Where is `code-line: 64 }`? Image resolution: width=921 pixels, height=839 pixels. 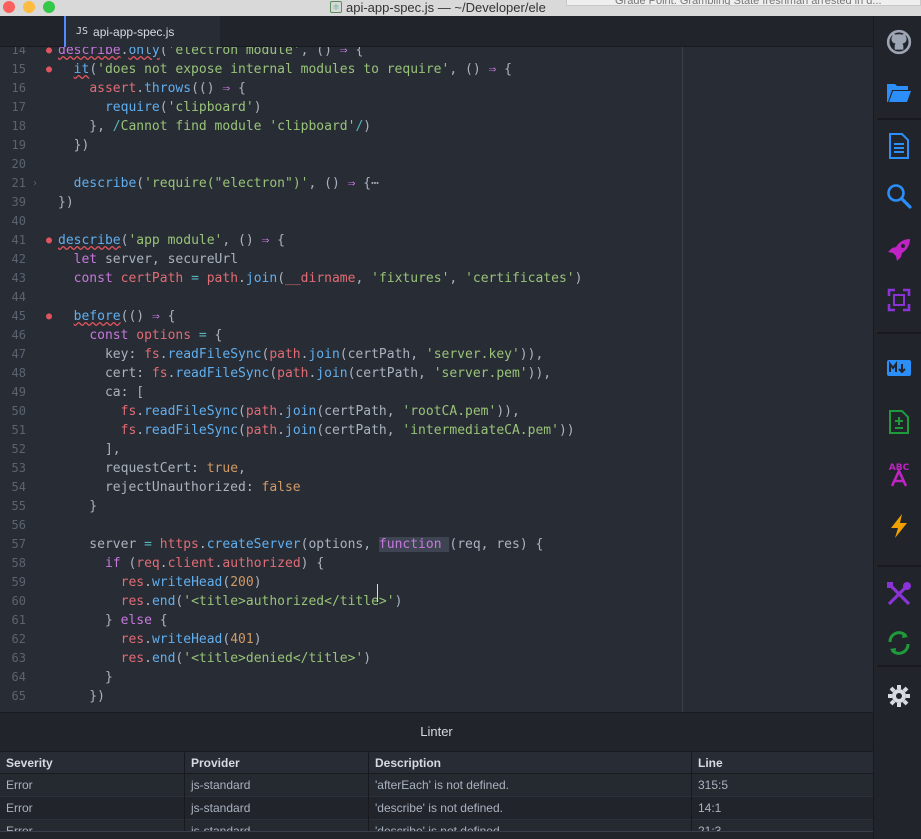
code-line: 64 } is located at coordinates (436, 677).